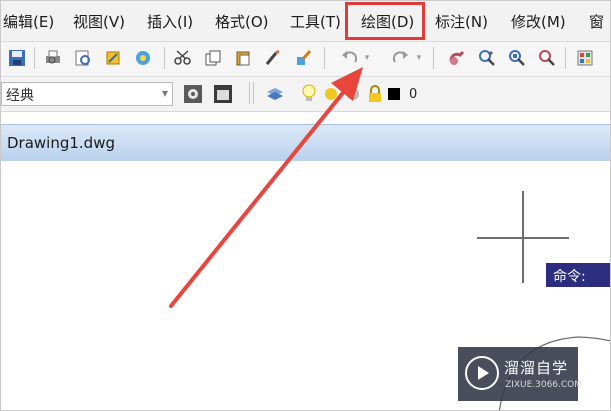 The width and height of the screenshot is (611, 411). What do you see at coordinates (331, 94) in the screenshot?
I see `sun-icon` at bounding box center [331, 94].